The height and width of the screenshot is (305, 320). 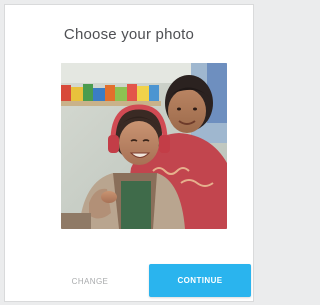 I want to click on dialog-title: Choose your photo, so click(x=129, y=34).